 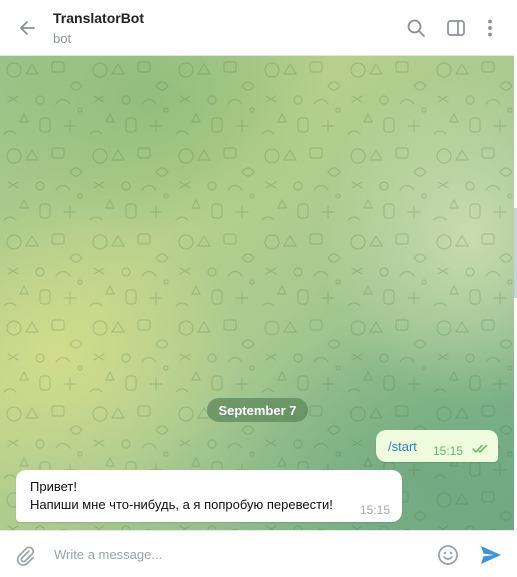 I want to click on incoming-message-line-1: Привет!, so click(x=53, y=486).